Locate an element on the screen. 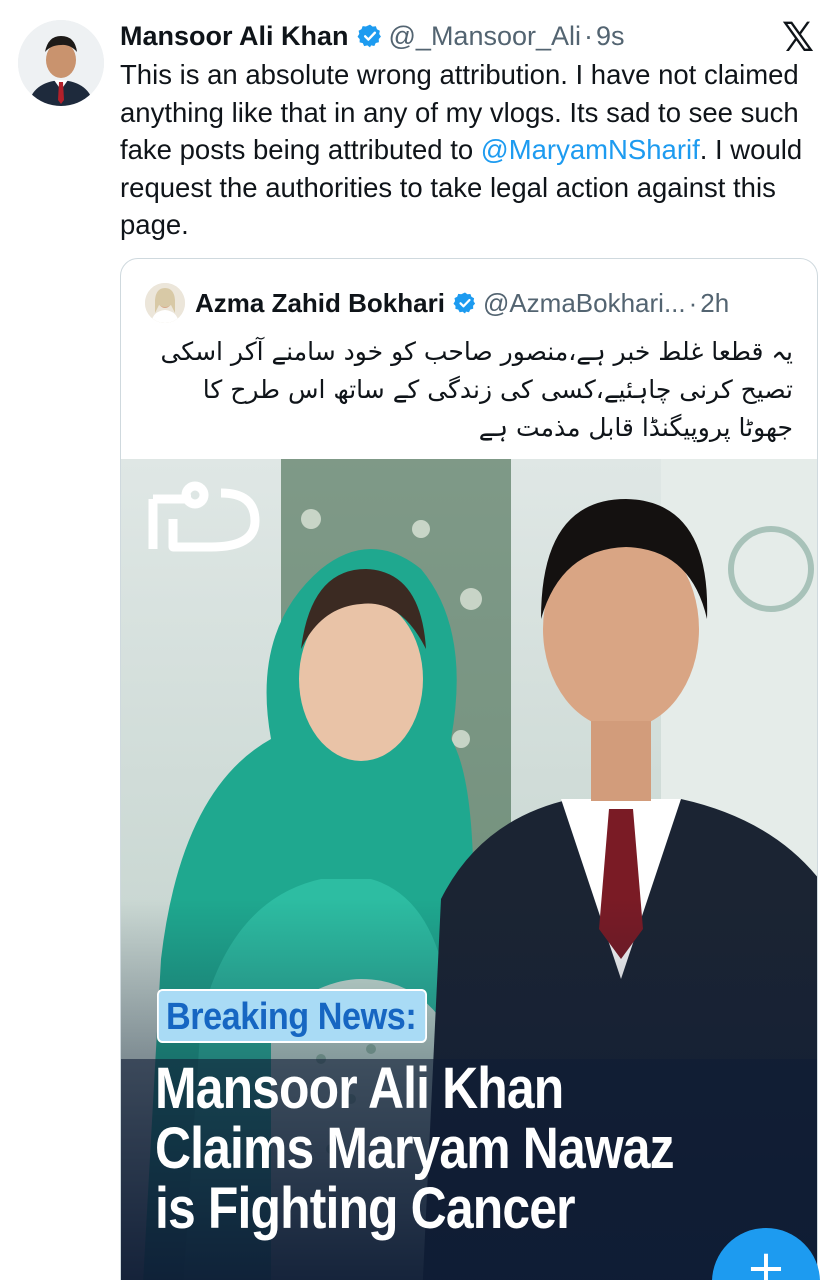 The width and height of the screenshot is (836, 1280). quoted-verified-badge-icon is located at coordinates (464, 303).